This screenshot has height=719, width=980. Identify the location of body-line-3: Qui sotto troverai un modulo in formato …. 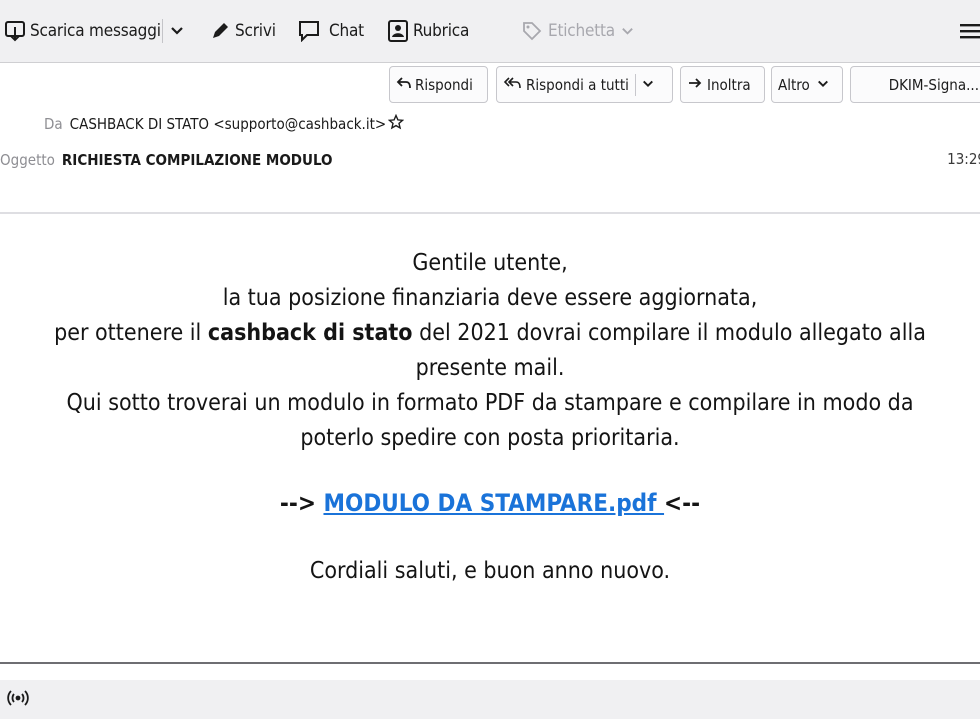
(490, 420).